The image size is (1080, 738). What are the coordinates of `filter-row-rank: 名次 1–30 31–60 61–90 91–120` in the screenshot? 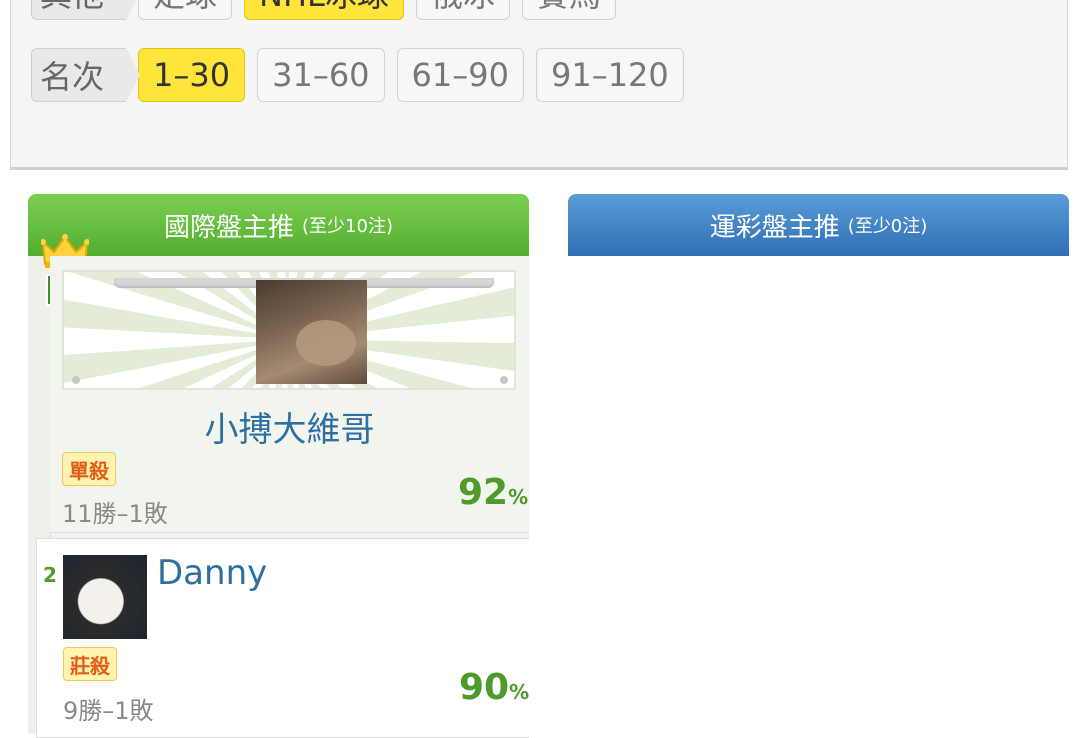 It's located at (363, 75).